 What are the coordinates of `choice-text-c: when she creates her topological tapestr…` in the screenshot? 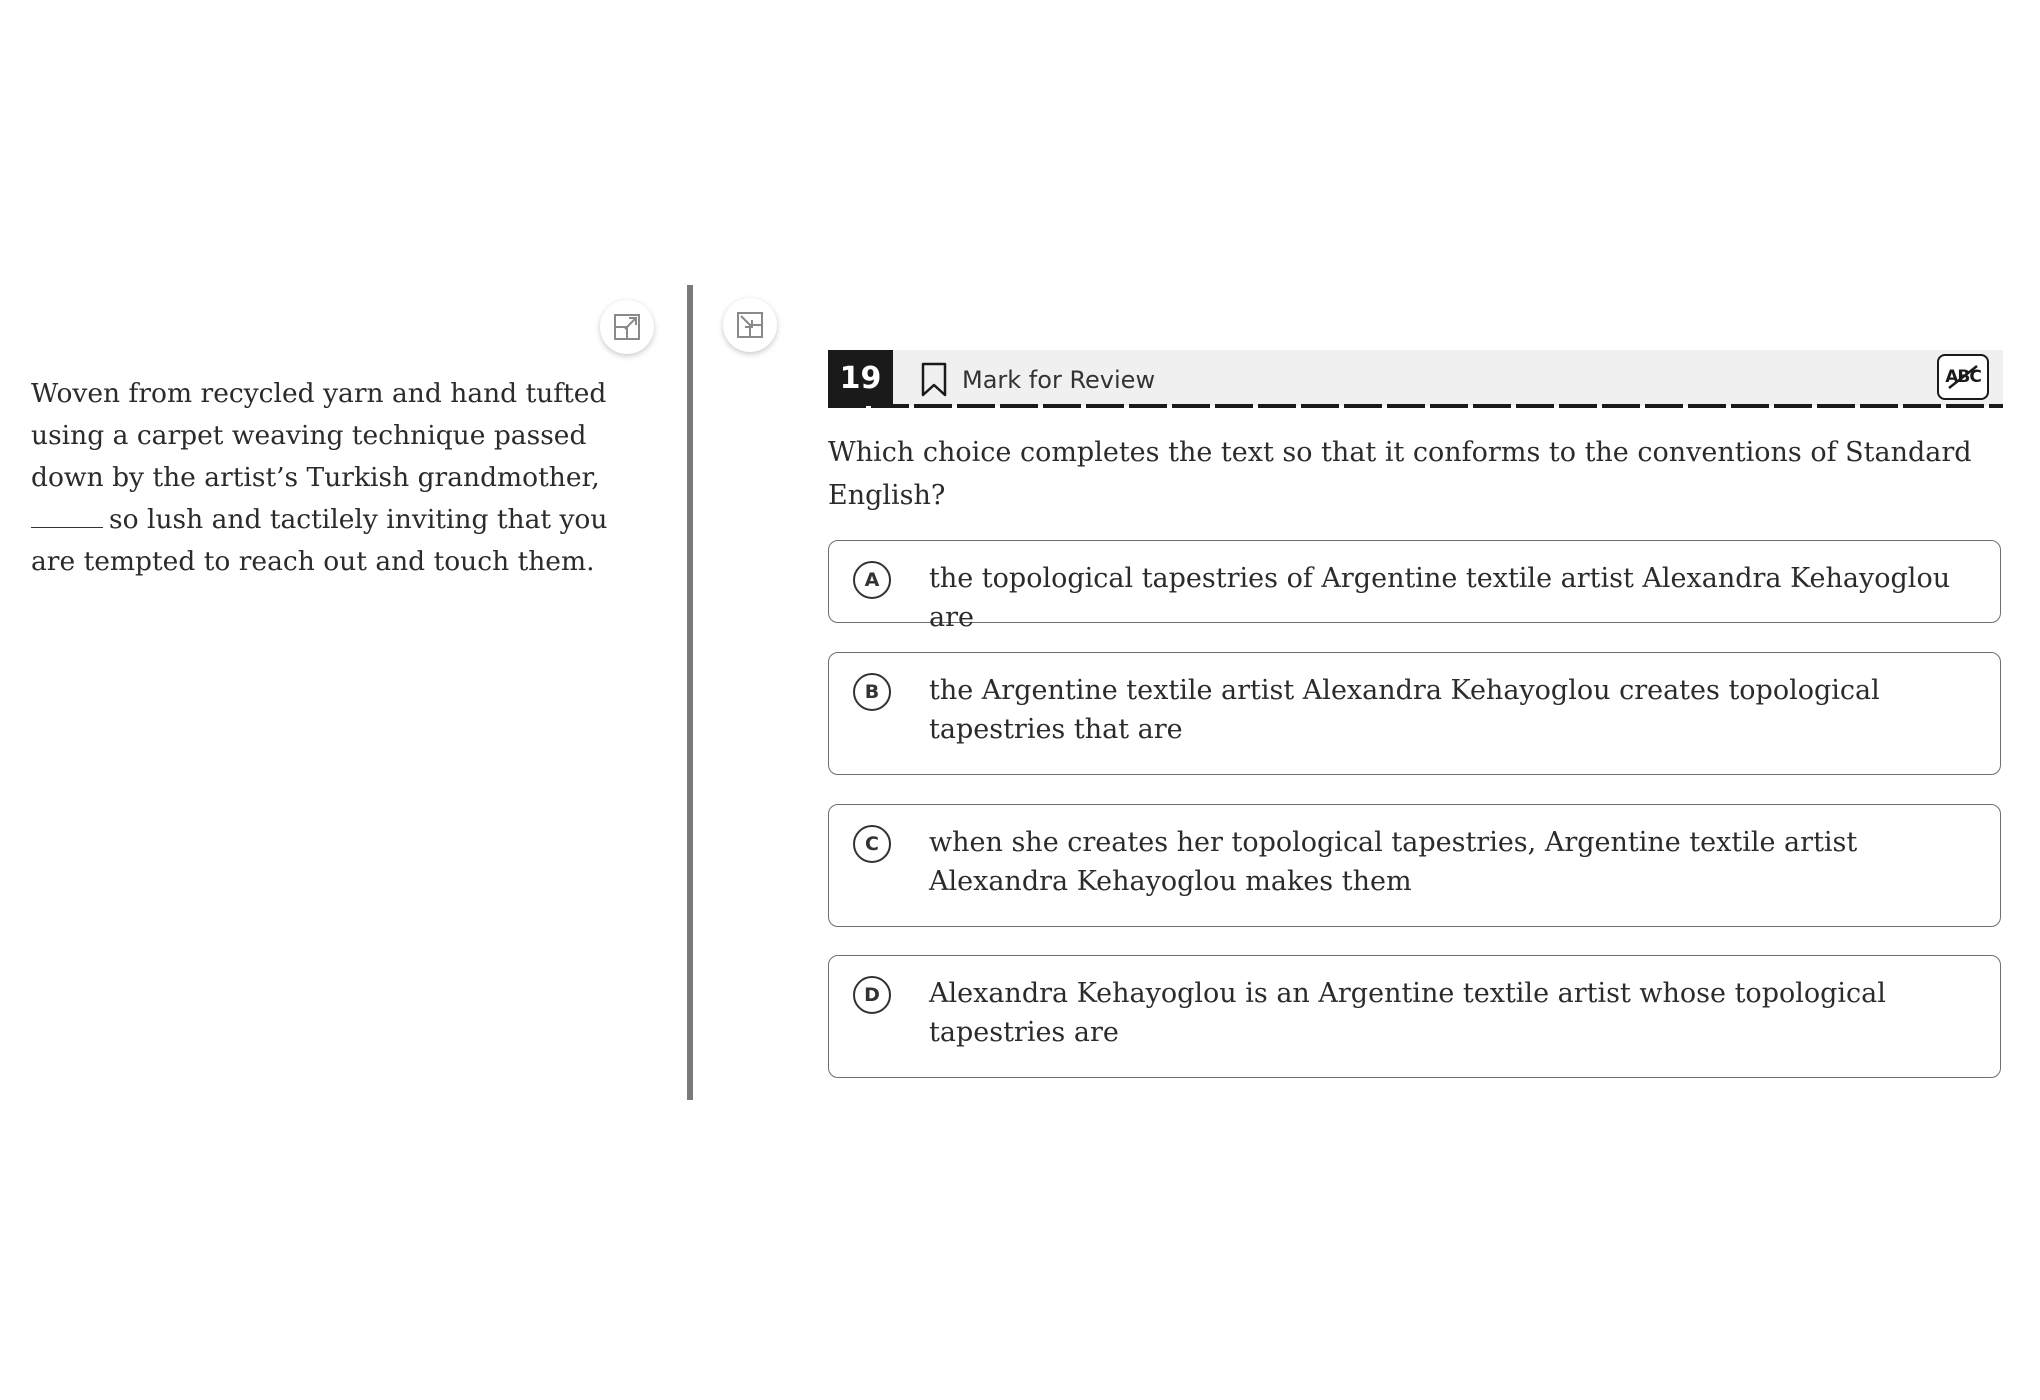 It's located at (1393, 862).